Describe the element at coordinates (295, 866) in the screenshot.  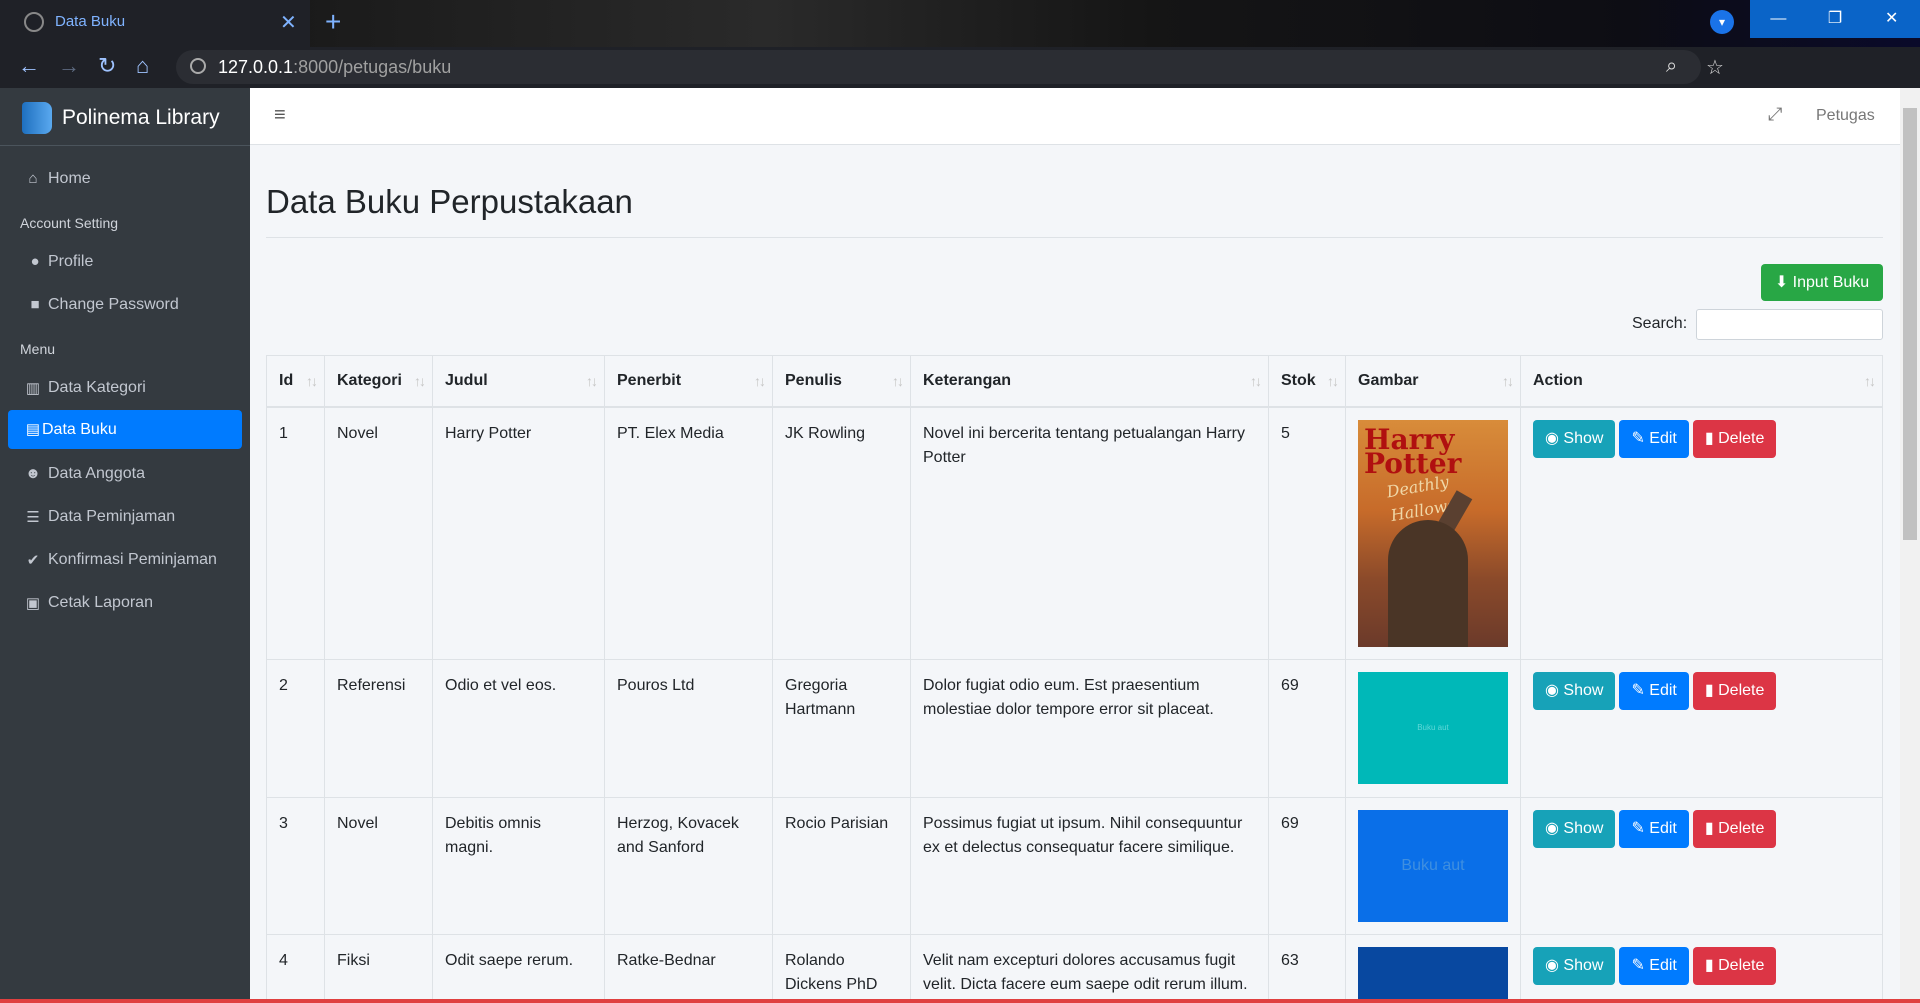
I see `cell-id: 3` at that location.